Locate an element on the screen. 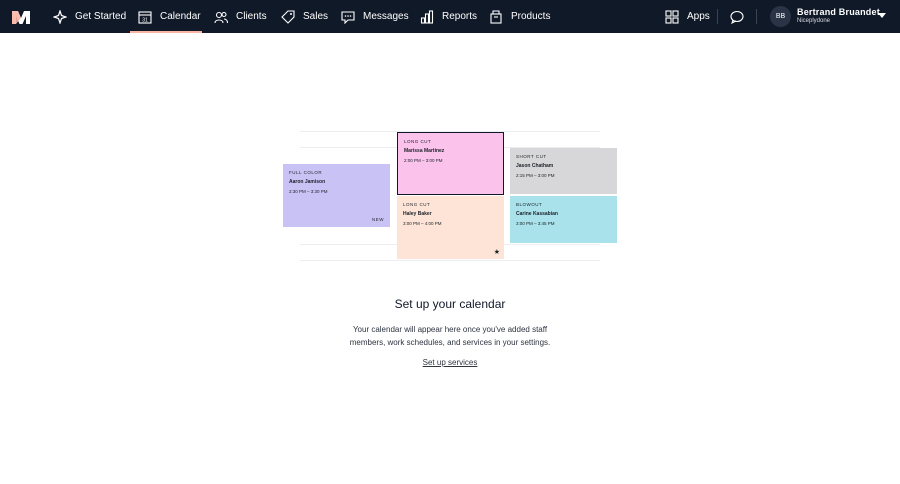  nav-label-products: Products is located at coordinates (531, 16).